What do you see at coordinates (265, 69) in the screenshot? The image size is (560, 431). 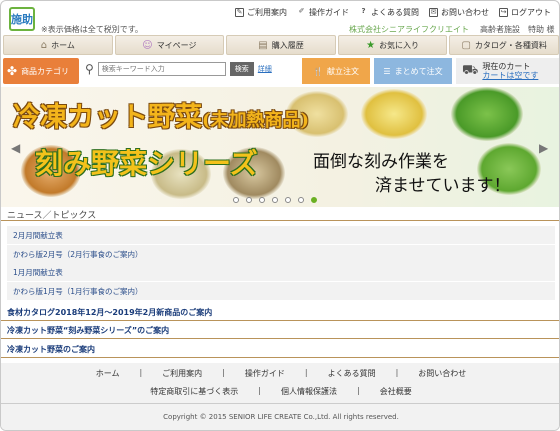 I see `detail-search-link: 詳細` at bounding box center [265, 69].